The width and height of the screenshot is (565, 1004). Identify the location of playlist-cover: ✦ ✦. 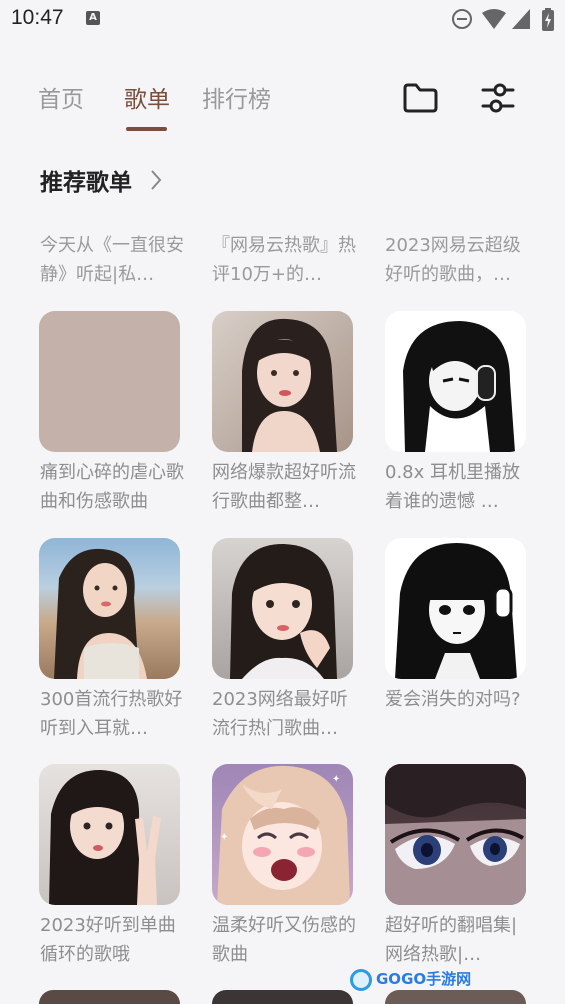
(282, 834).